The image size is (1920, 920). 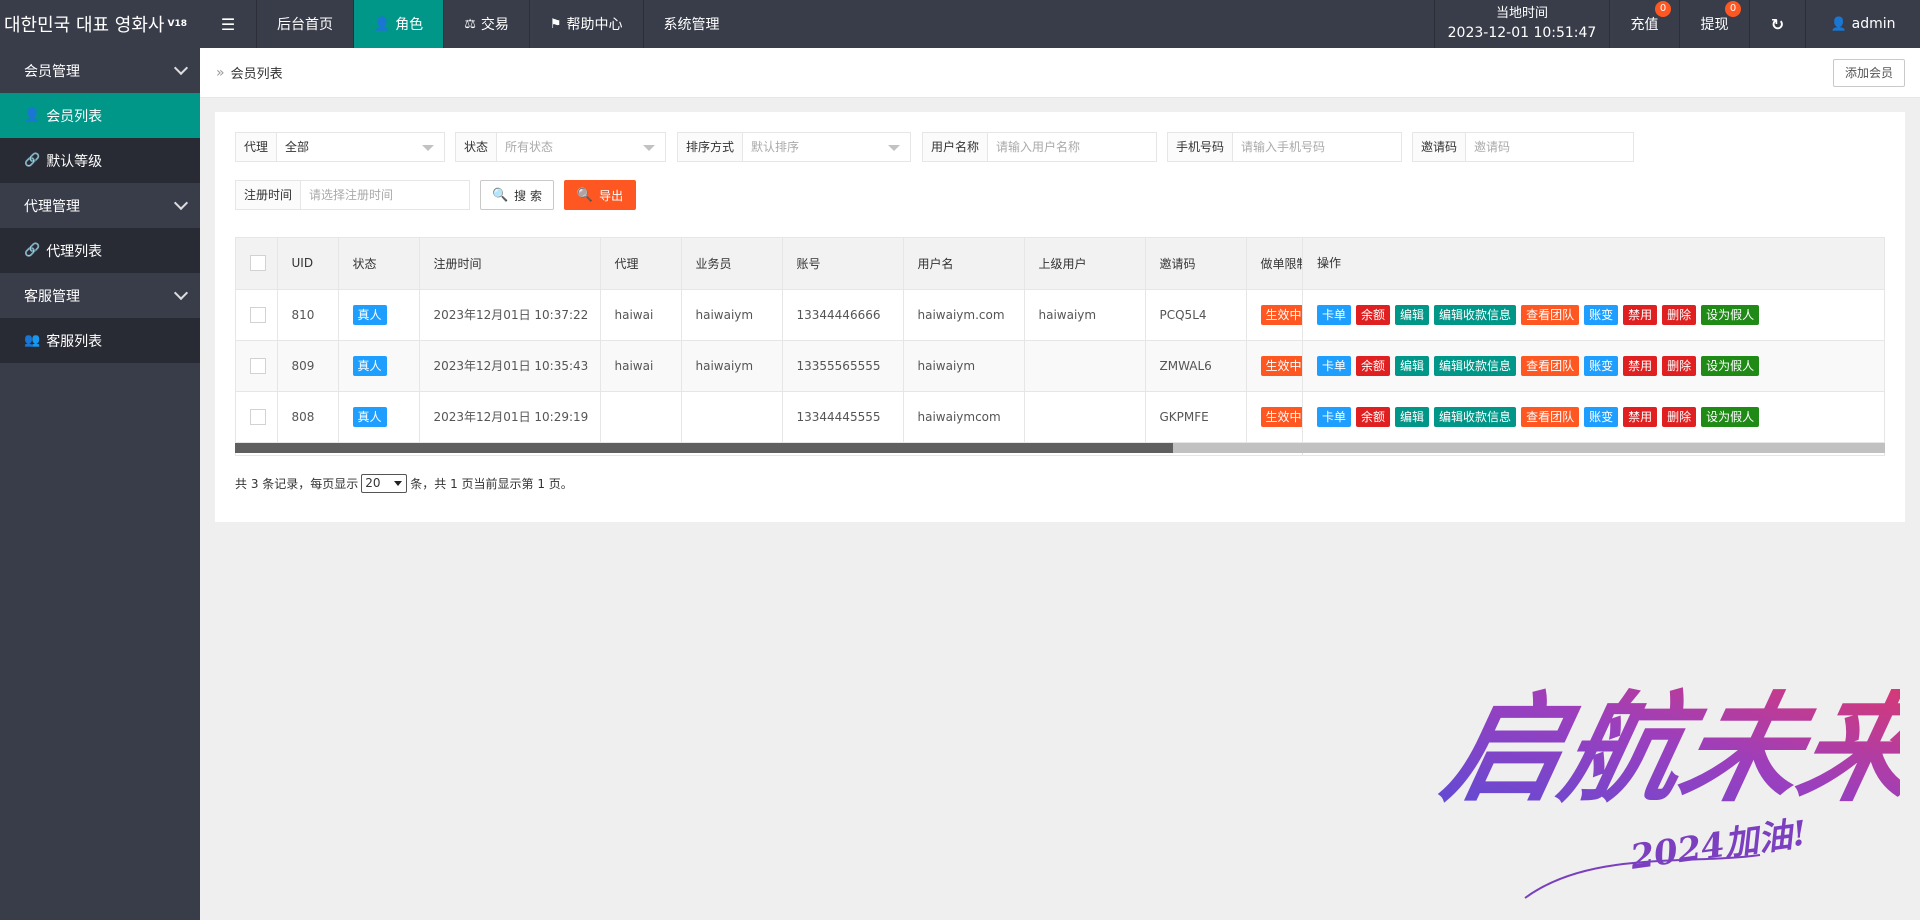 I want to click on cell-status: 真人, so click(x=379, y=366).